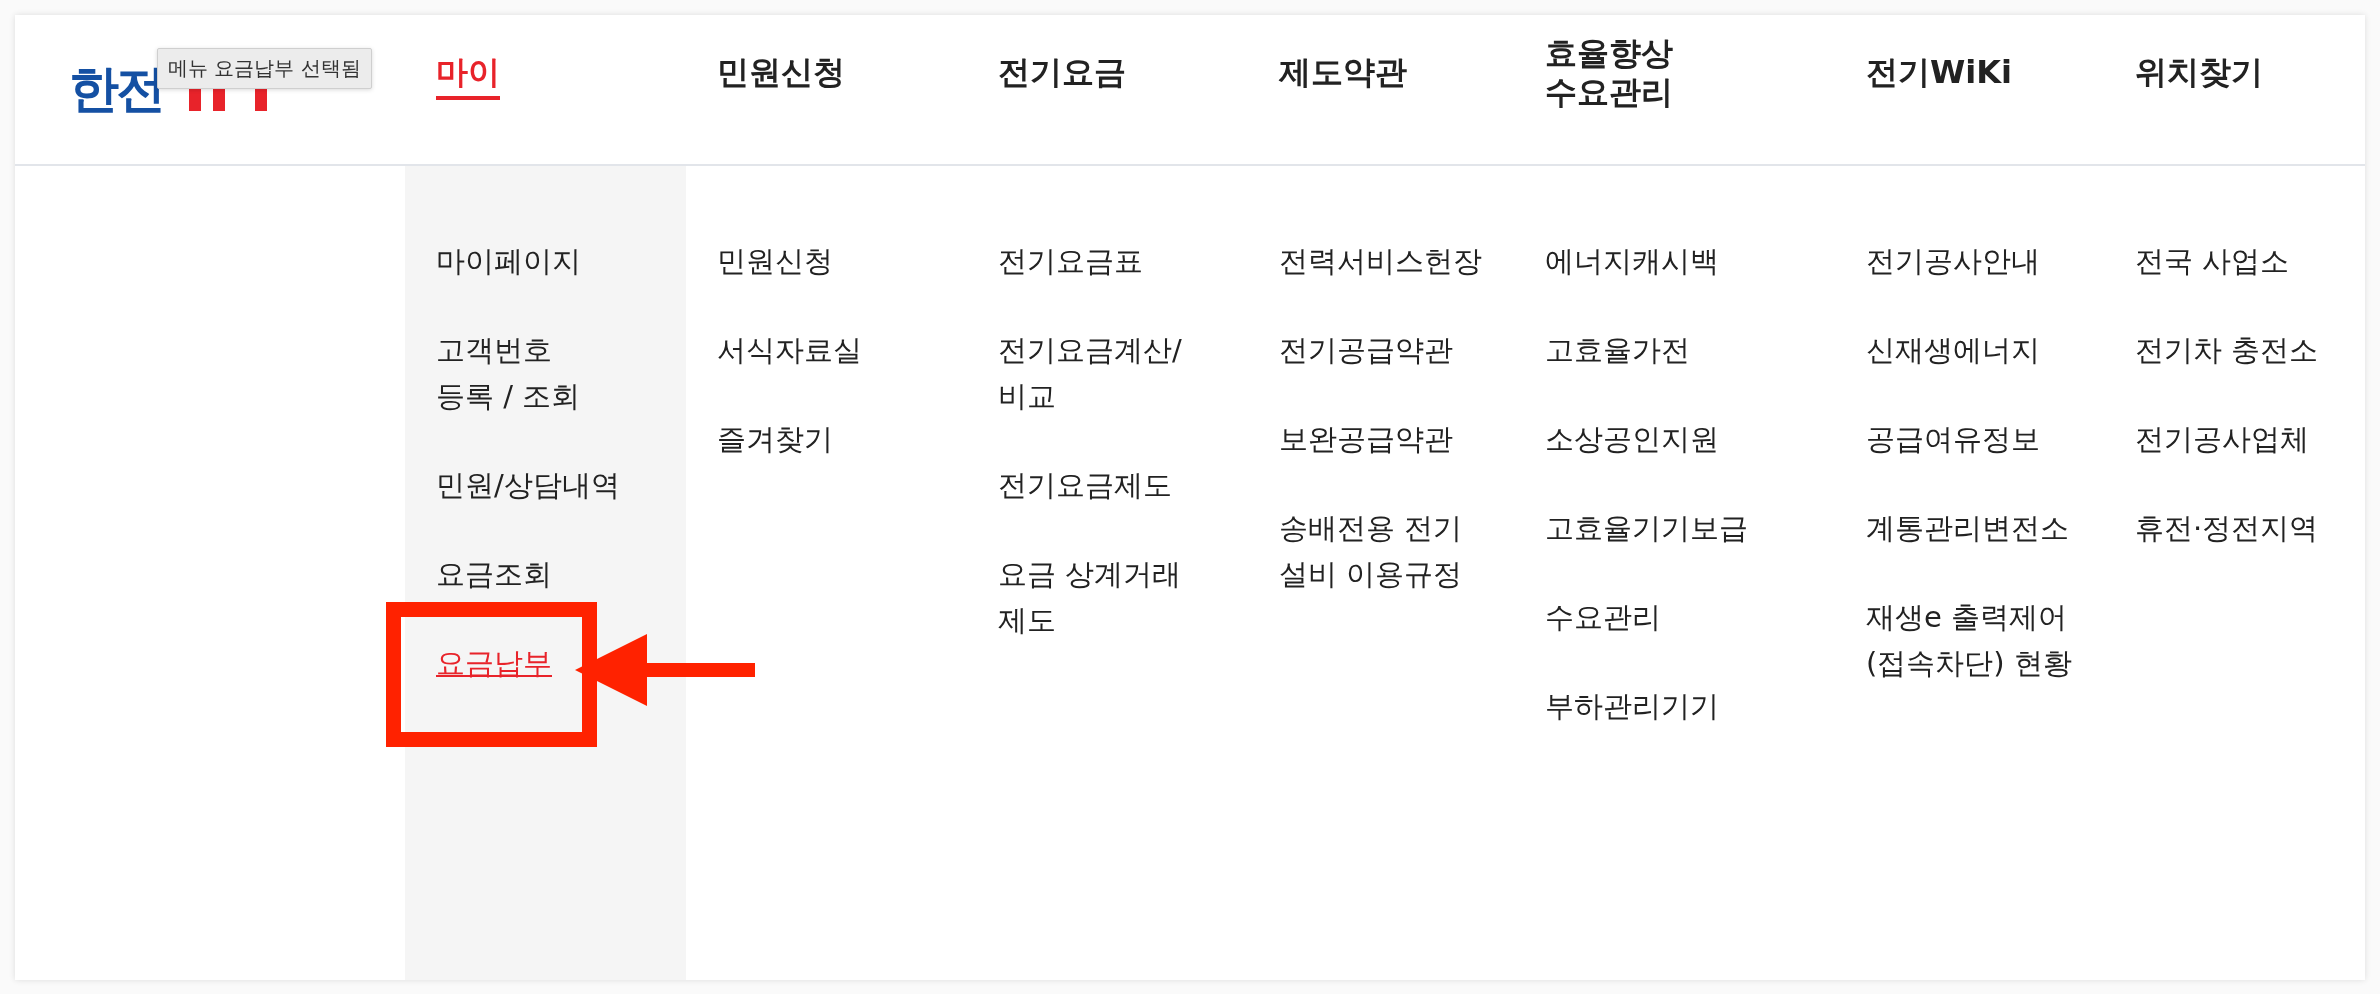  What do you see at coordinates (1366, 439) in the screenshot?
I see `submenu-link: 보완공급약관` at bounding box center [1366, 439].